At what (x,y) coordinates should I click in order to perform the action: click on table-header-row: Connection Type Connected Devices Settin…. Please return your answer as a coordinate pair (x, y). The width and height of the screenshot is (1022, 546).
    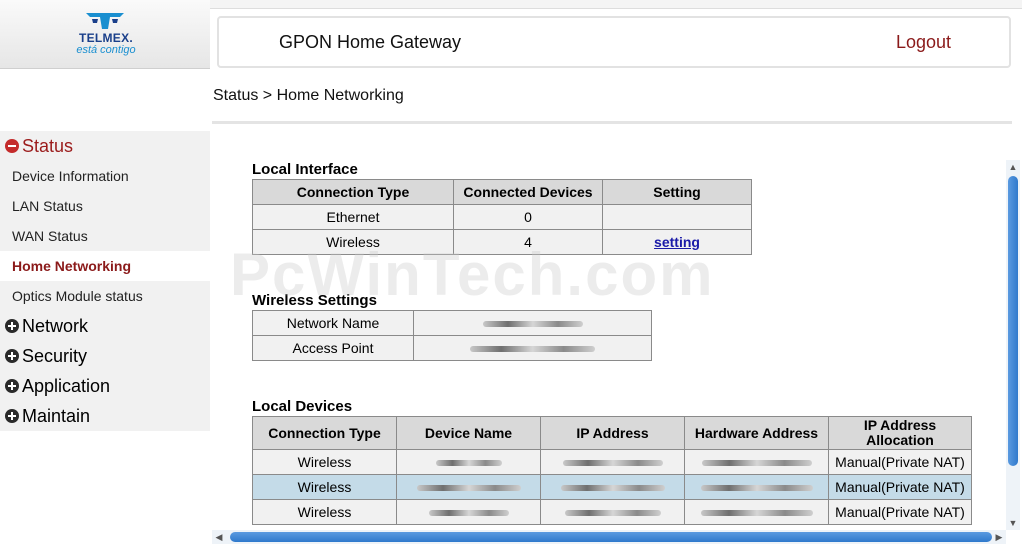
    Looking at the image, I should click on (502, 192).